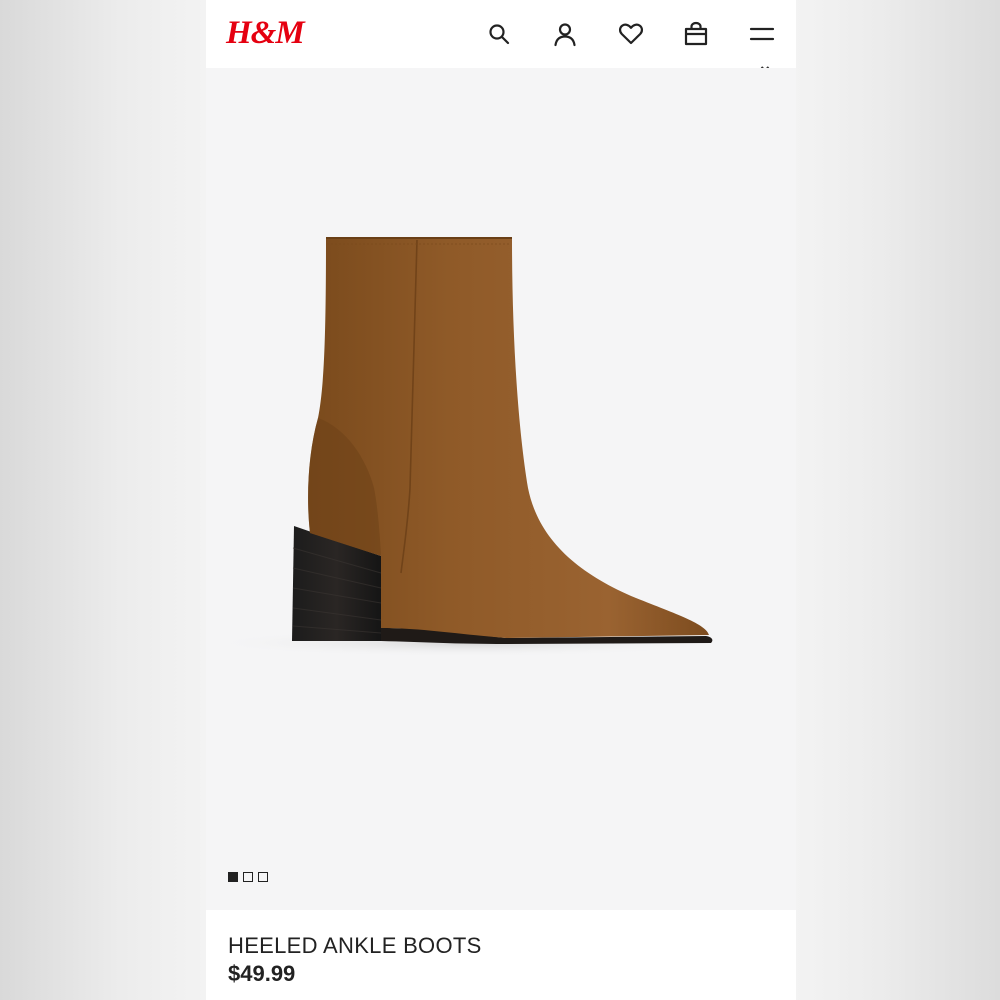  Describe the element at coordinates (265, 33) in the screenshot. I see `brand-logo: H&M` at that location.